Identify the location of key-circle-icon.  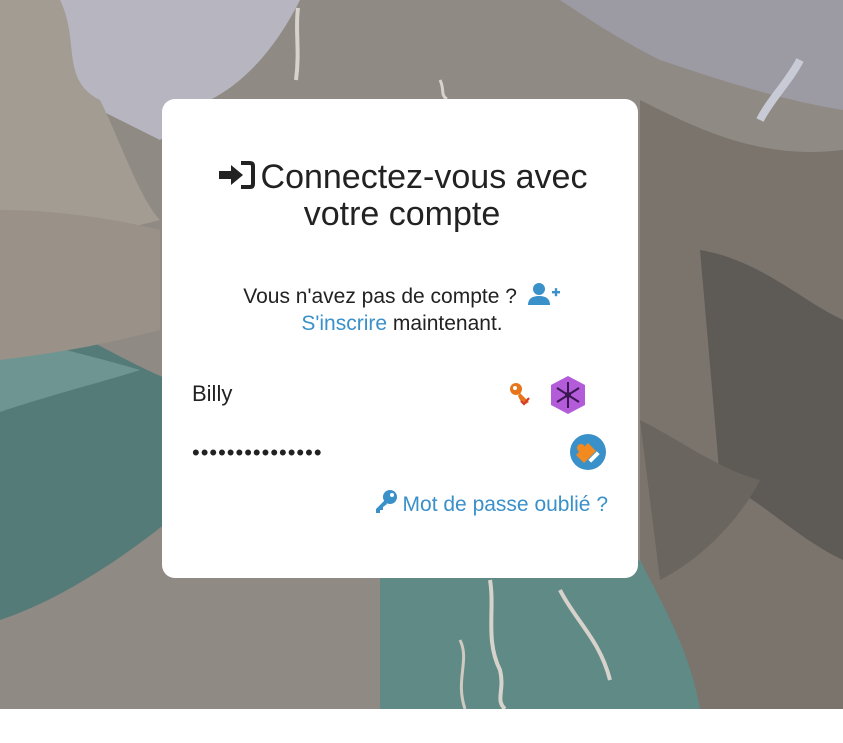
(588, 452).